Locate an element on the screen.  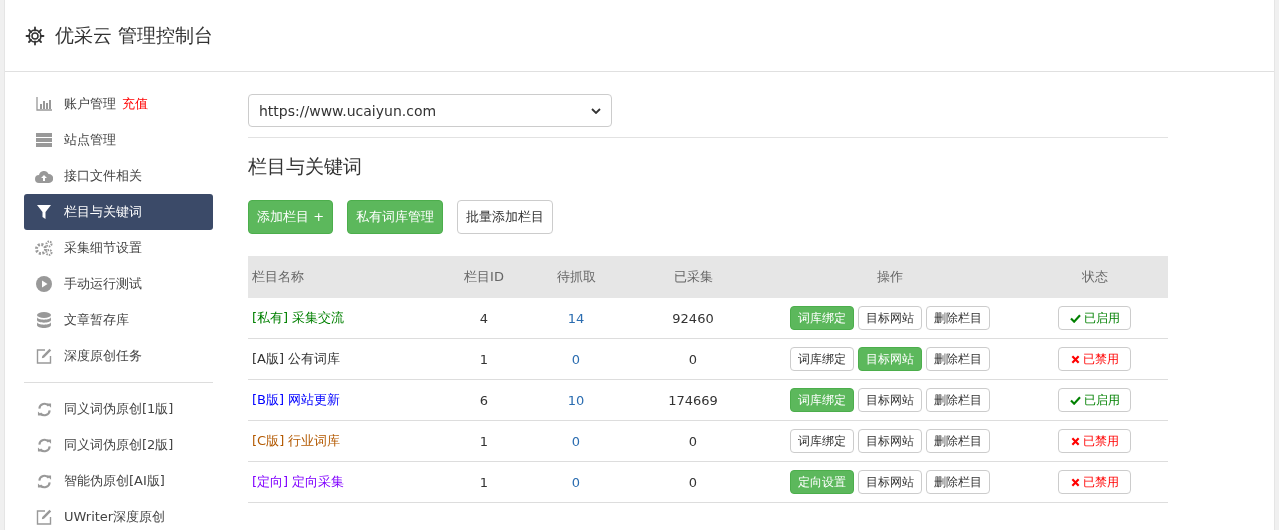
sidebar-item: 接口文件相关 is located at coordinates (118, 176).